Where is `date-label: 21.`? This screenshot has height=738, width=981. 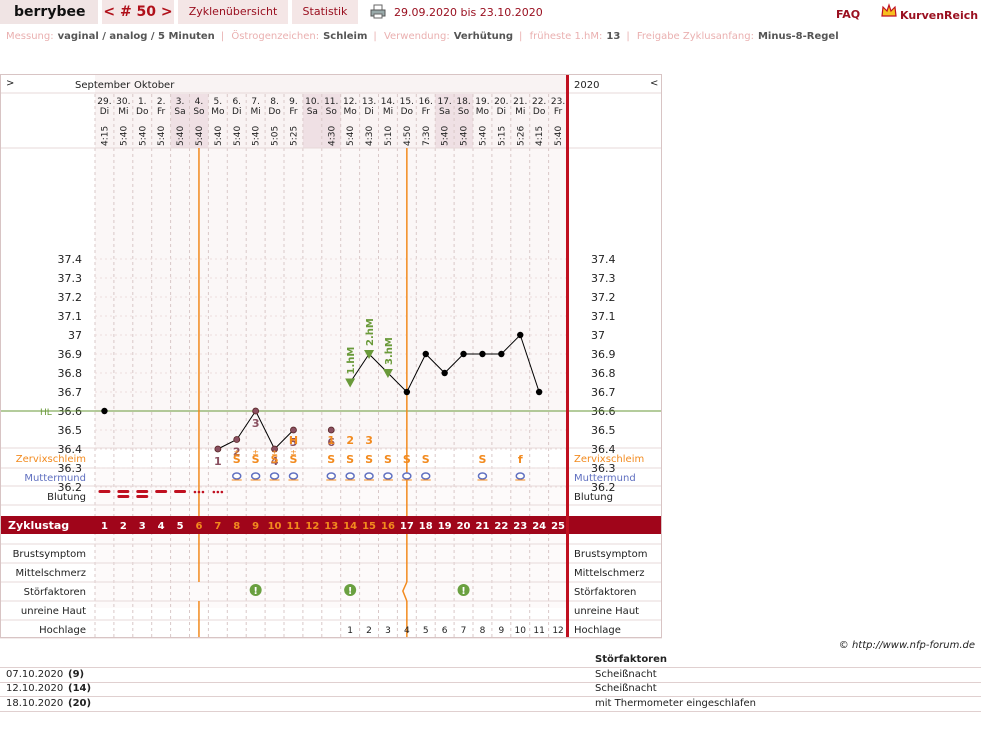 date-label: 21. is located at coordinates (520, 102).